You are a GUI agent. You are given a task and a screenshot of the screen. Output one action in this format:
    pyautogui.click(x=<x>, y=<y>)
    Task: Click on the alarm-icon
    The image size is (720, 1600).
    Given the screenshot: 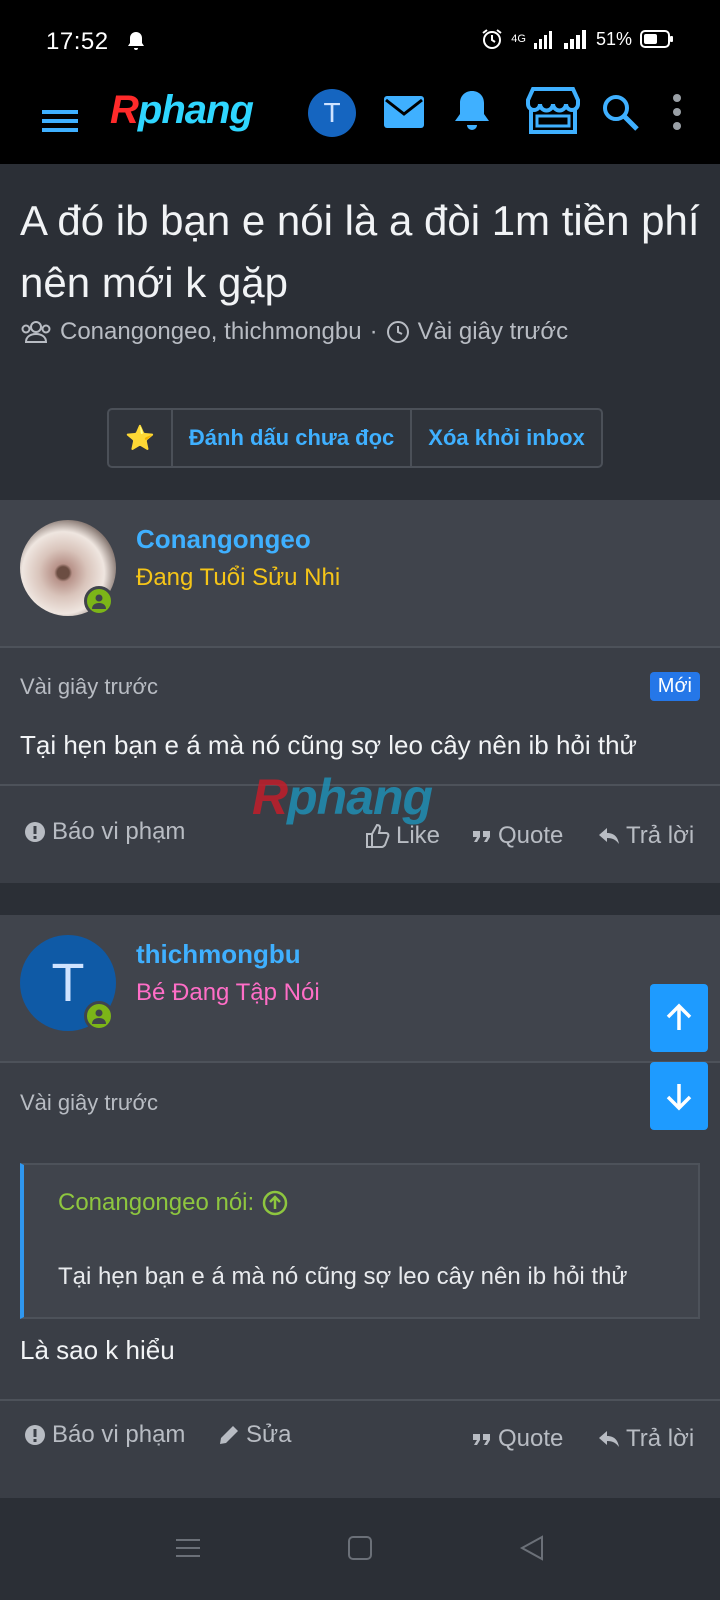 What is the action you would take?
    pyautogui.click(x=492, y=39)
    